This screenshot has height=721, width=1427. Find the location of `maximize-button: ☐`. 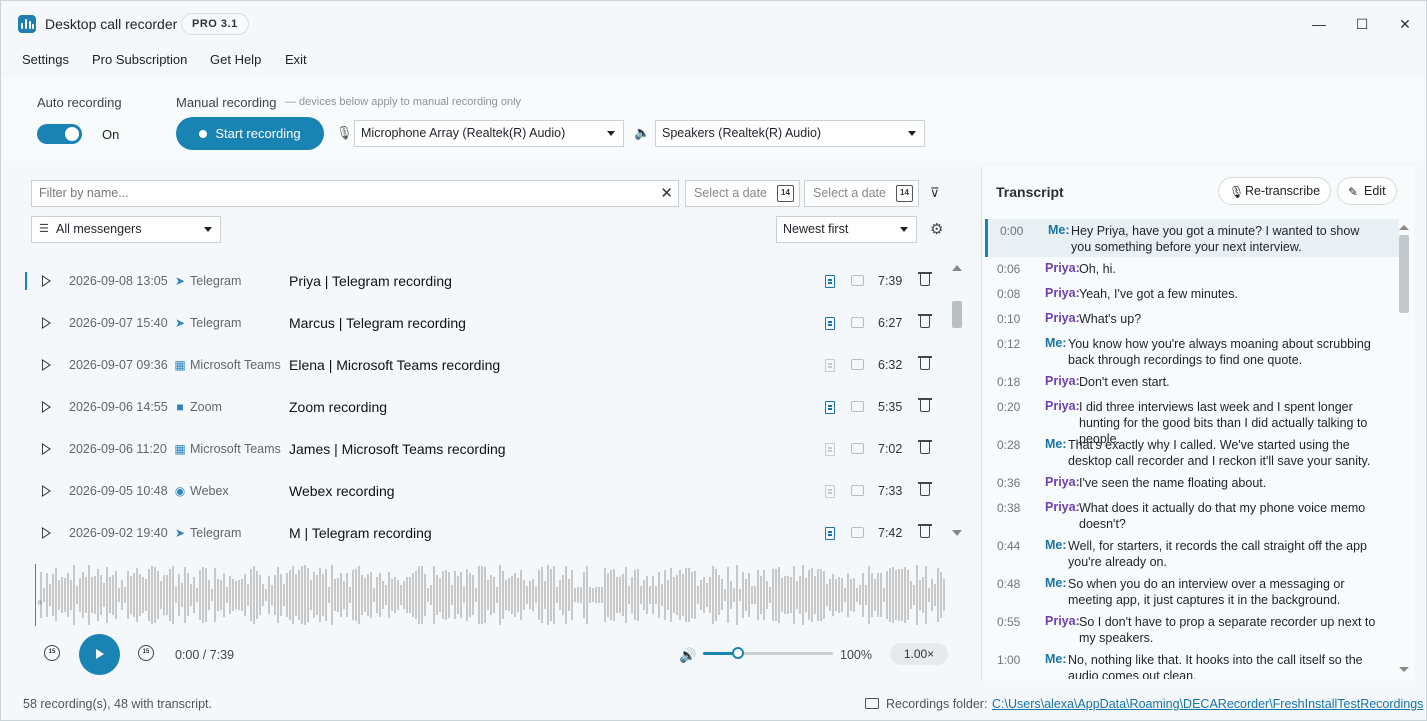

maximize-button: ☐ is located at coordinates (1362, 24).